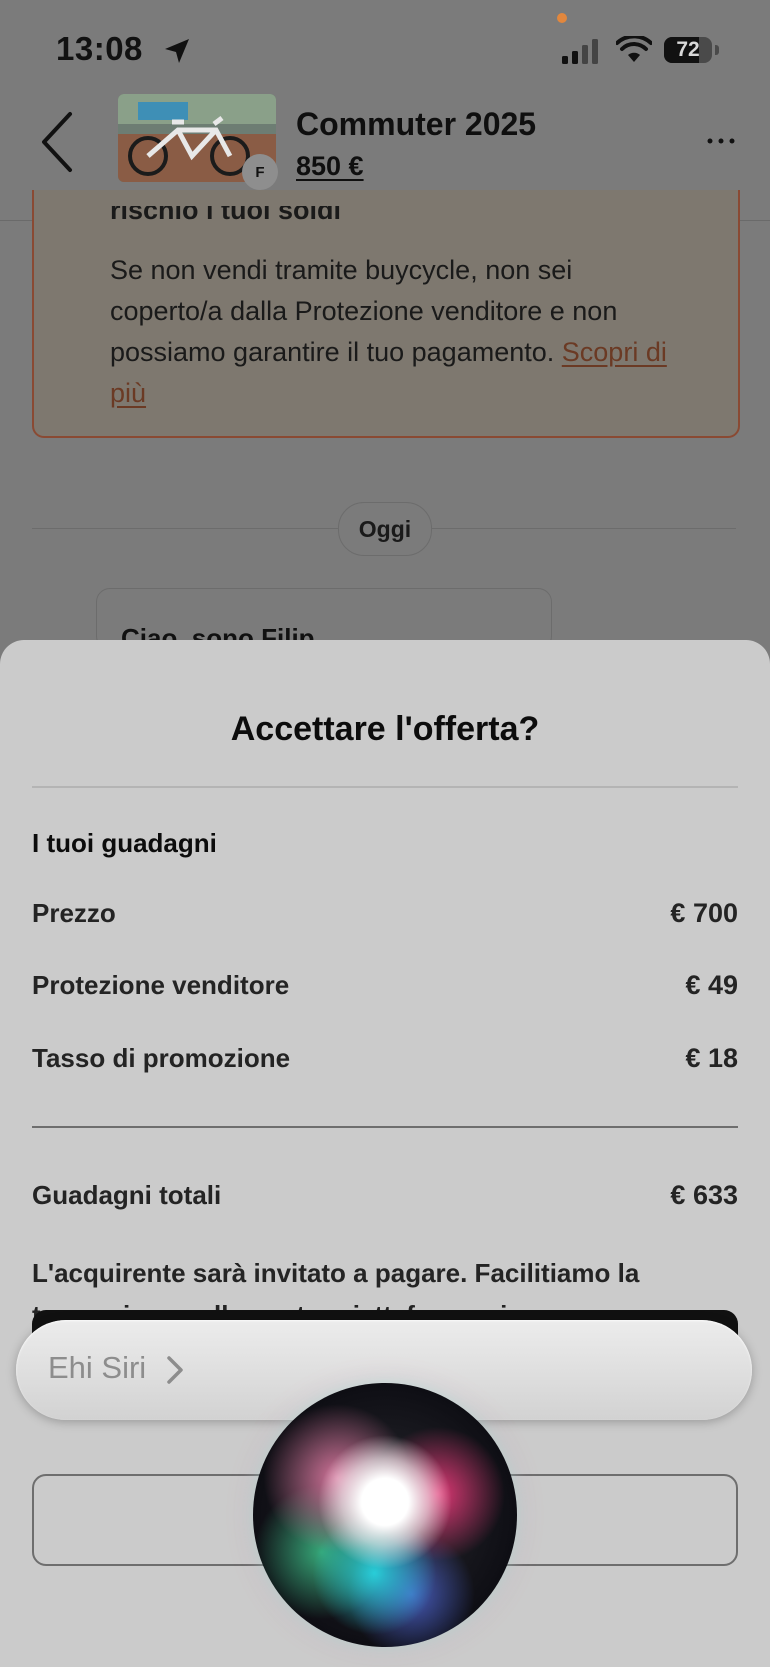 The image size is (770, 1667). Describe the element at coordinates (580, 51) in the screenshot. I see `cellular-signal-icon` at that location.